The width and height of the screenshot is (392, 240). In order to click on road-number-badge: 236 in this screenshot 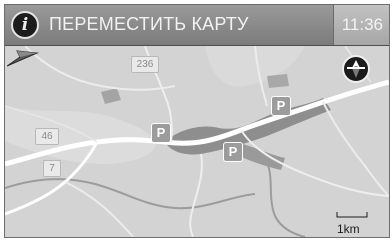, I will do `click(145, 64)`.